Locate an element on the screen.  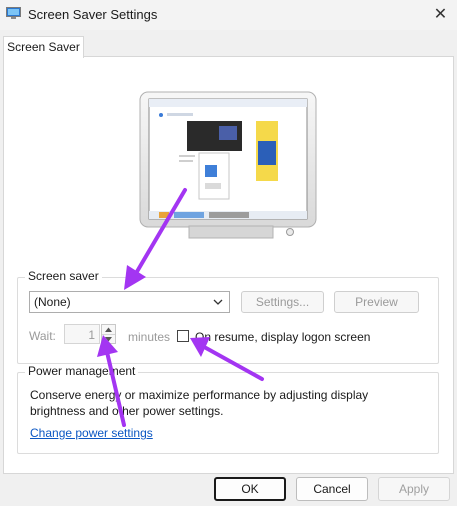
minutes-label: minutes is located at coordinates (149, 337).